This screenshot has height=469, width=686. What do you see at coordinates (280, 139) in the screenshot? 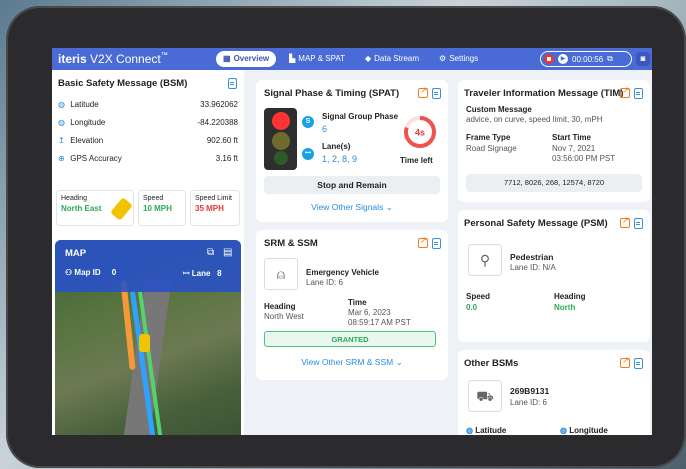
I see `traffic-light-icon` at bounding box center [280, 139].